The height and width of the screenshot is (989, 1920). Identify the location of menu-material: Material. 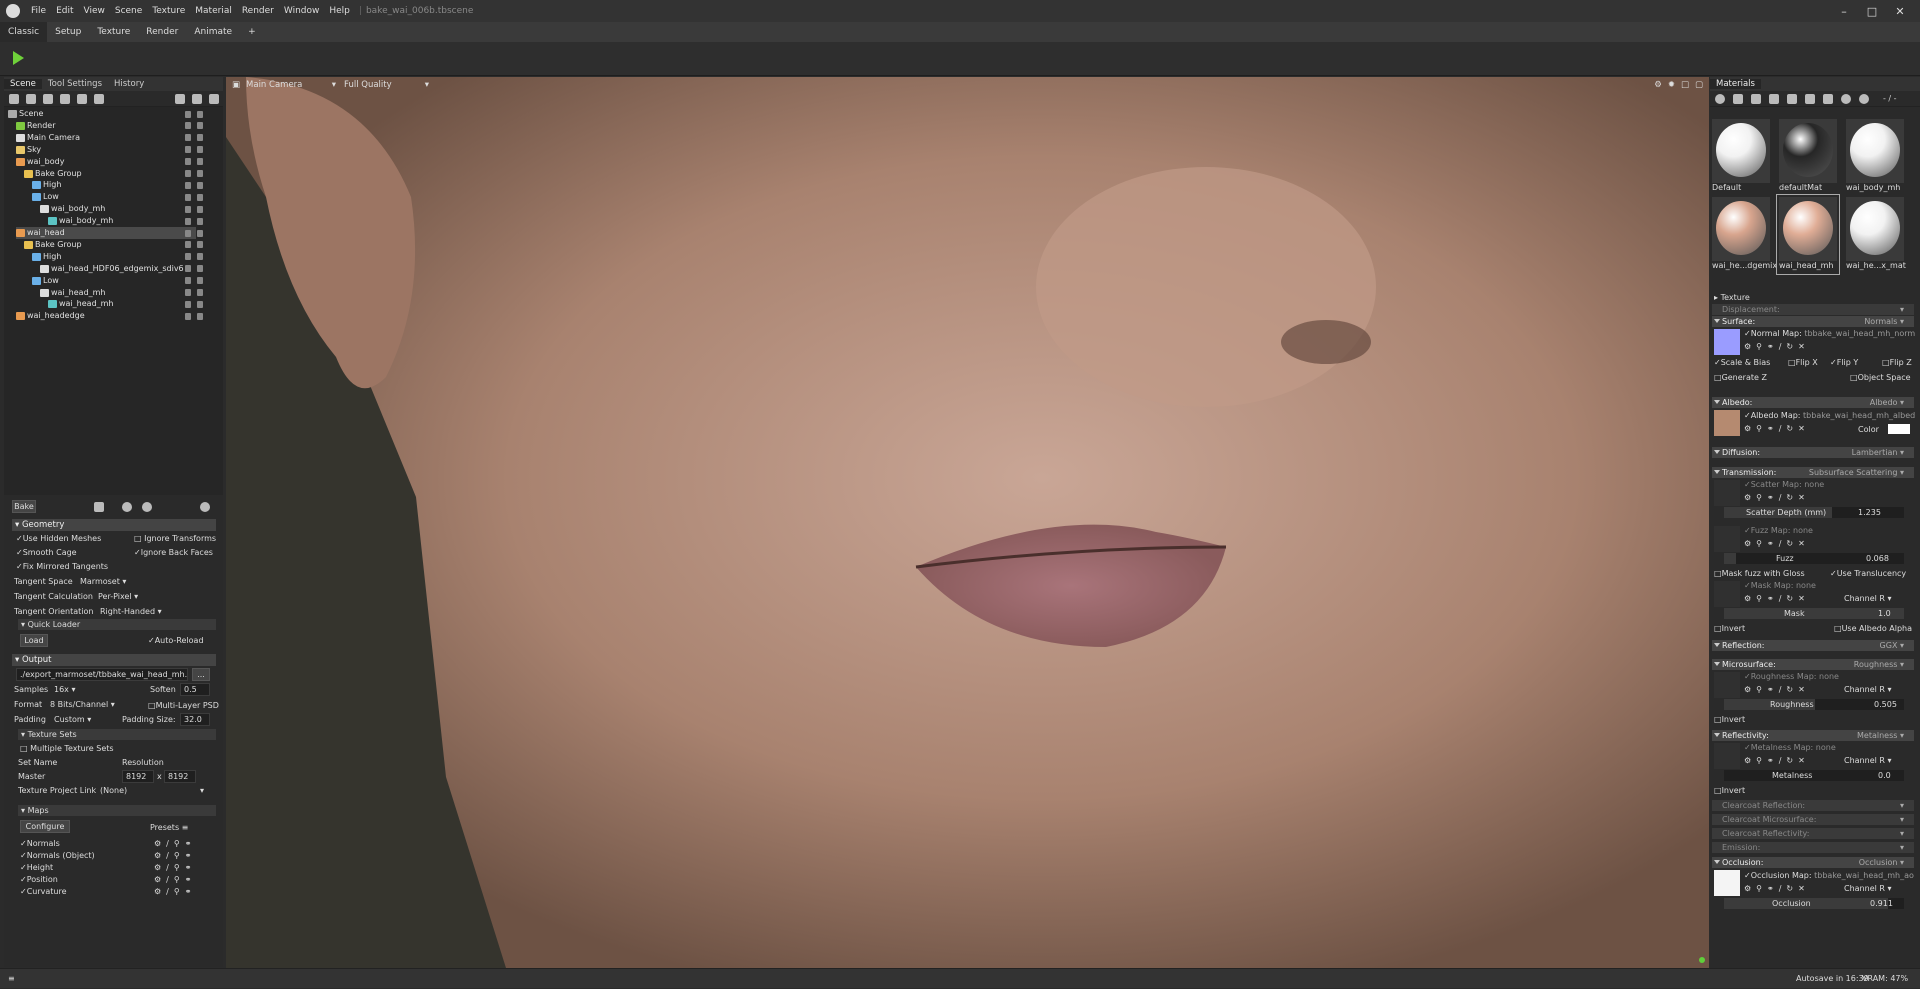
(213, 11).